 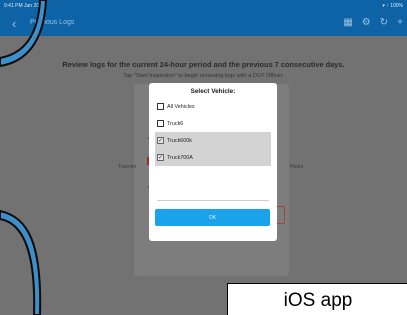 What do you see at coordinates (366, 23) in the screenshot?
I see `settings-icon: ⚙` at bounding box center [366, 23].